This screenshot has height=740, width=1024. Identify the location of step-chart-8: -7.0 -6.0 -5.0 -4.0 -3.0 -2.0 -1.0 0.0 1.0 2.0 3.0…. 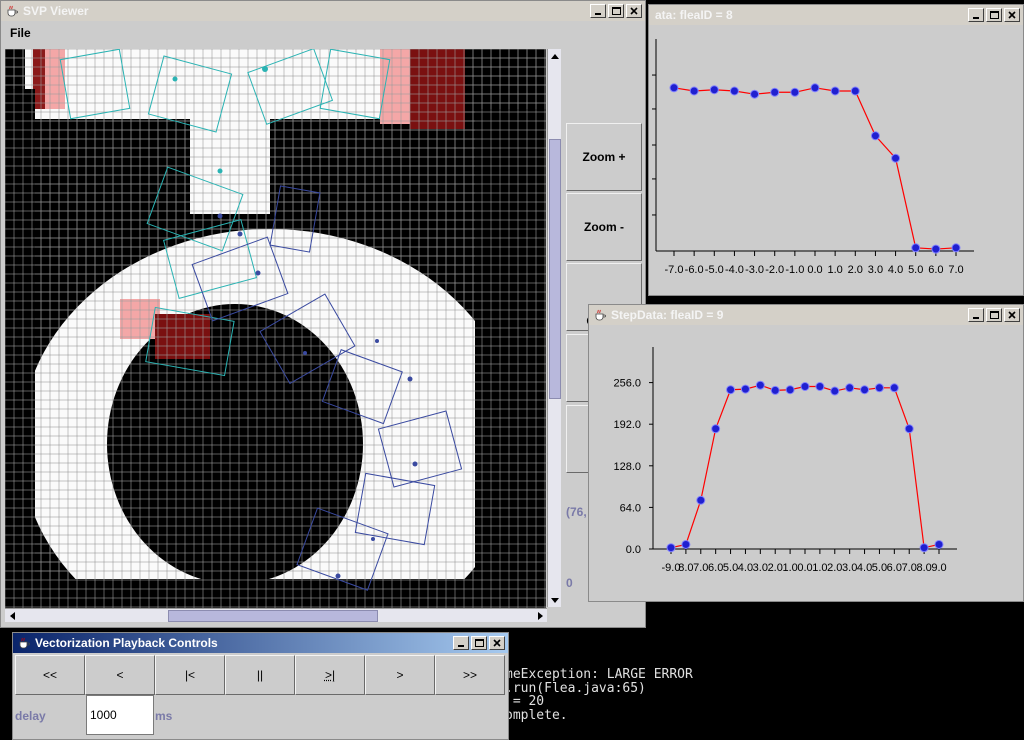
(813, 157).